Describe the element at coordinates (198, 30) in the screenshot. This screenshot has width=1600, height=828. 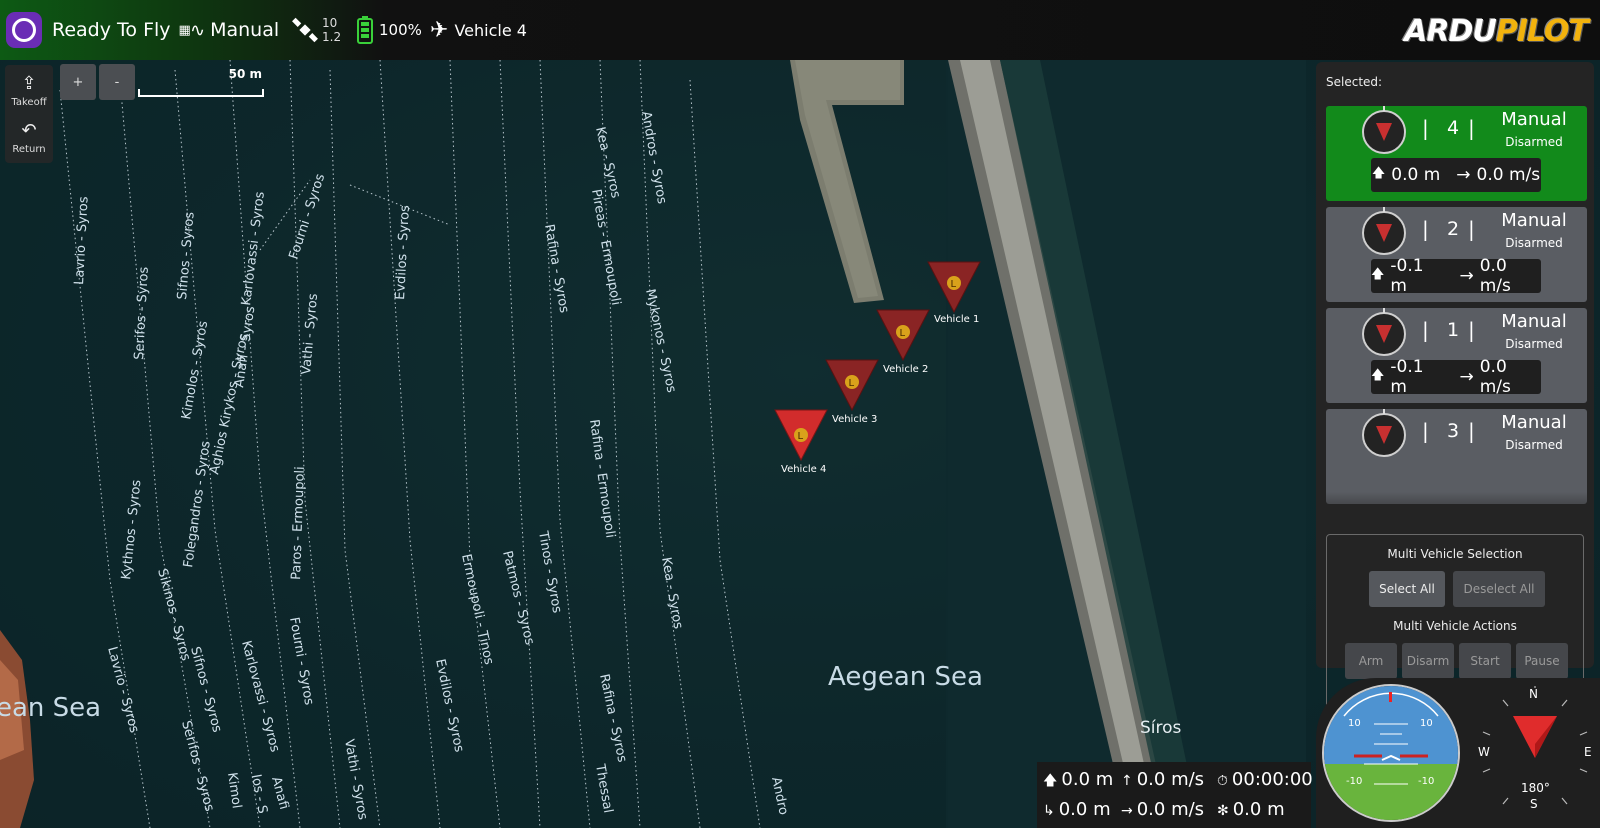
I see `waveform-icon: ∿` at that location.